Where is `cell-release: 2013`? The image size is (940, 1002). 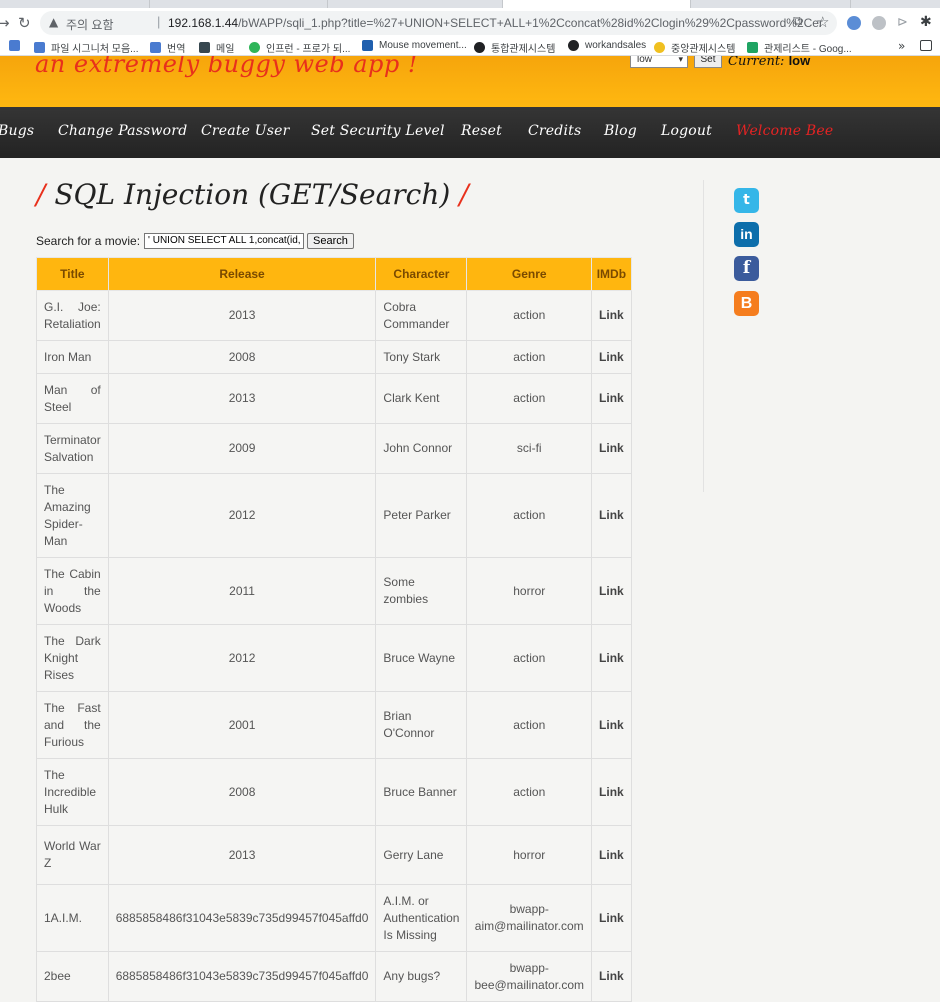
cell-release: 2013 is located at coordinates (242, 398).